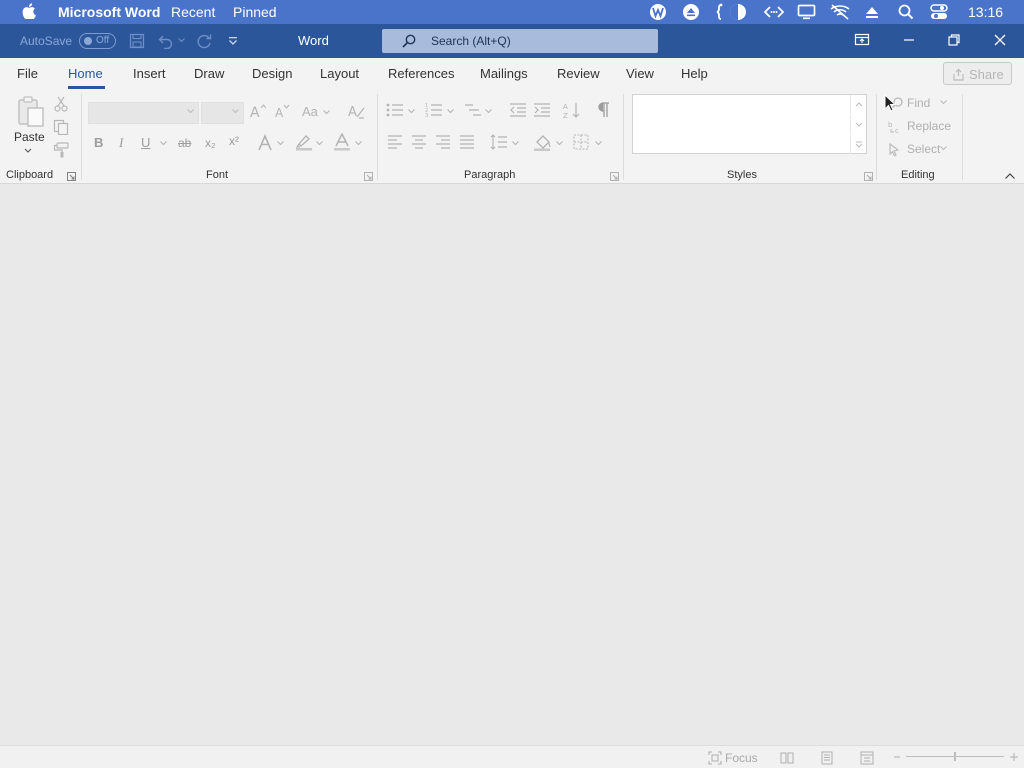 This screenshot has height=768, width=1024. Describe the element at coordinates (31, 112) in the screenshot. I see `paste-icon` at that location.